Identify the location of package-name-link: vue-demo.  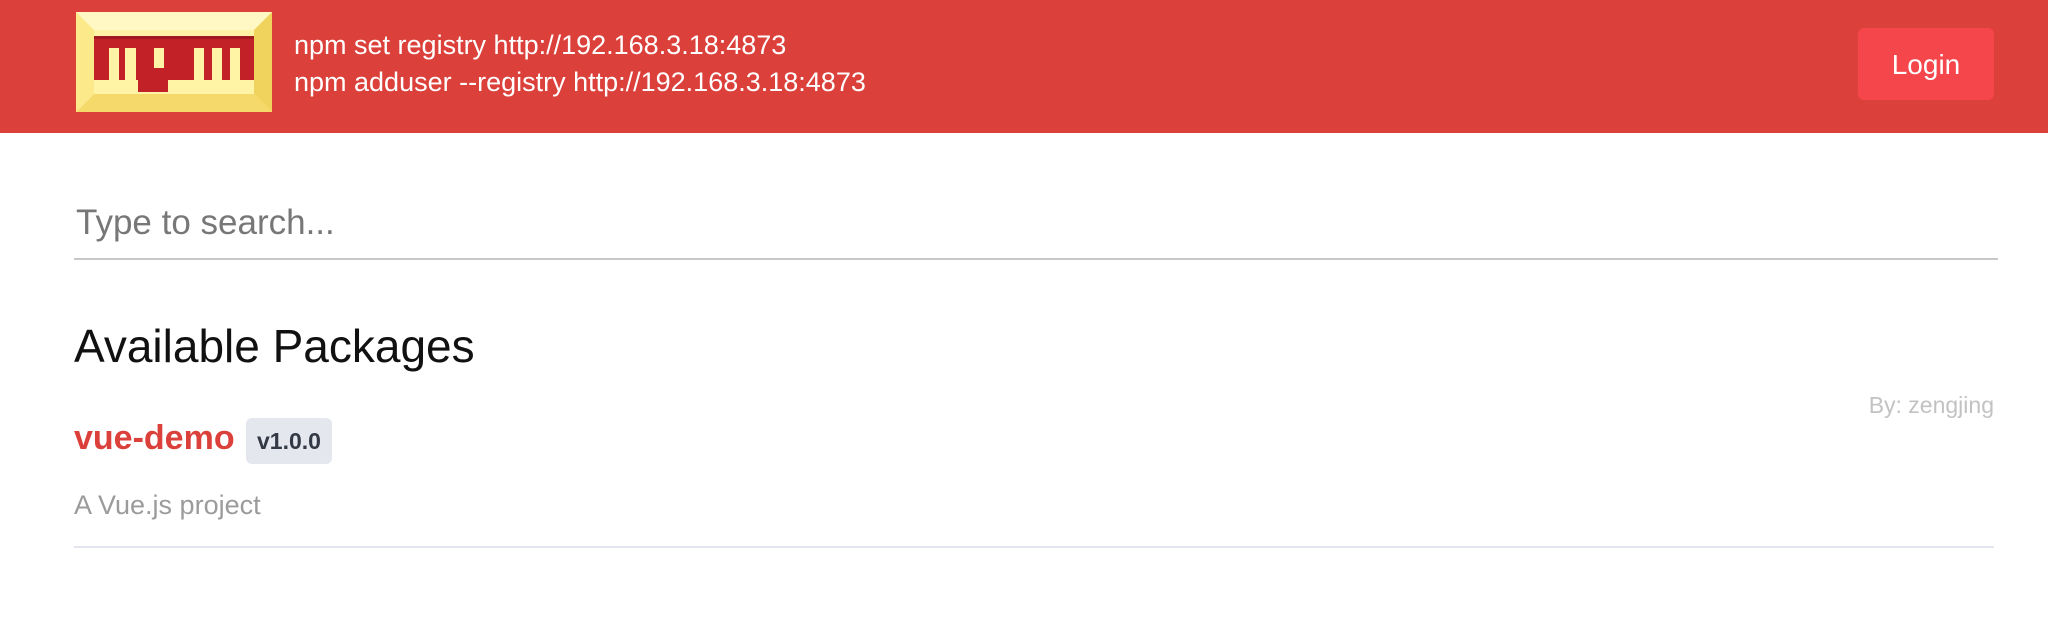
(154, 438).